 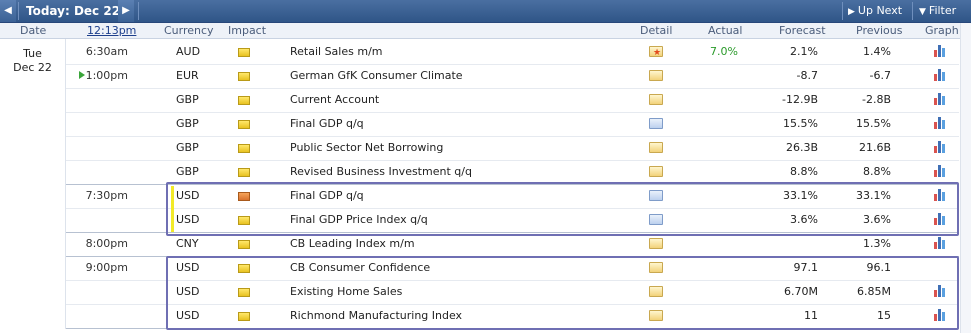 What do you see at coordinates (111, 30) in the screenshot?
I see `header-current-time: 12:13pm` at bounding box center [111, 30].